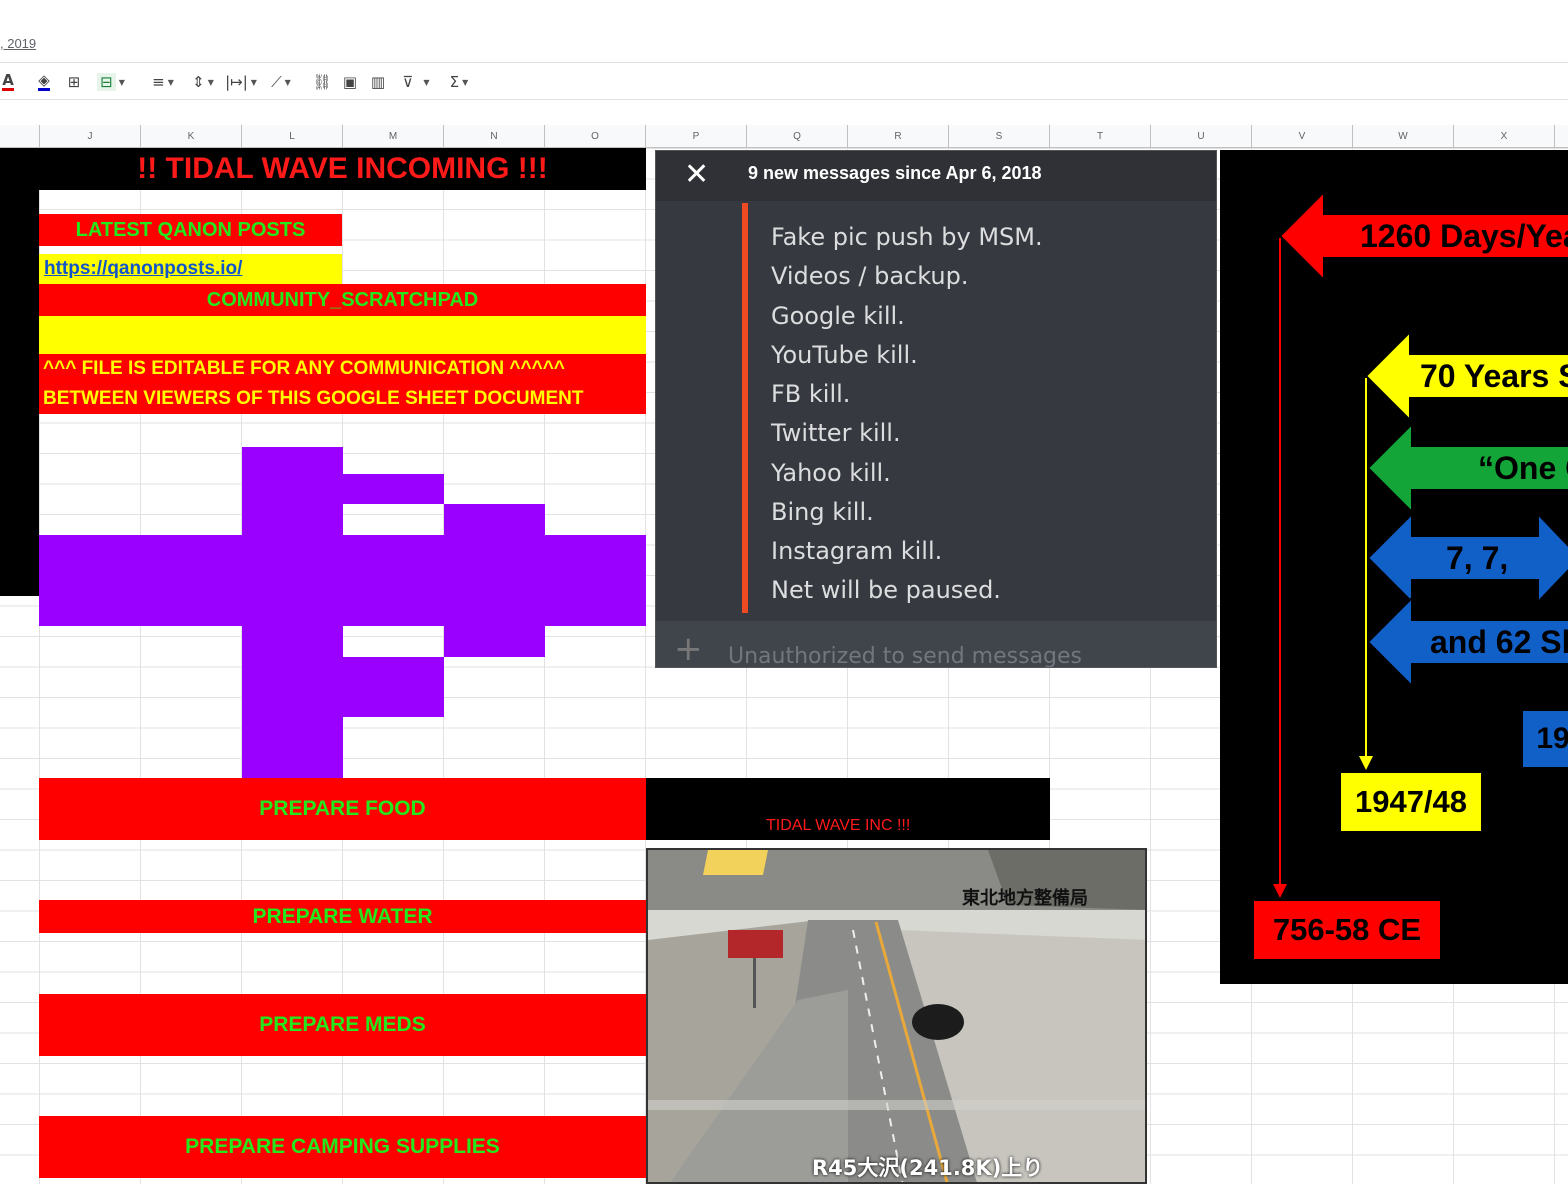 The width and height of the screenshot is (1568, 1184). What do you see at coordinates (838, 316) in the screenshot?
I see `chat-message: Google kill.` at bounding box center [838, 316].